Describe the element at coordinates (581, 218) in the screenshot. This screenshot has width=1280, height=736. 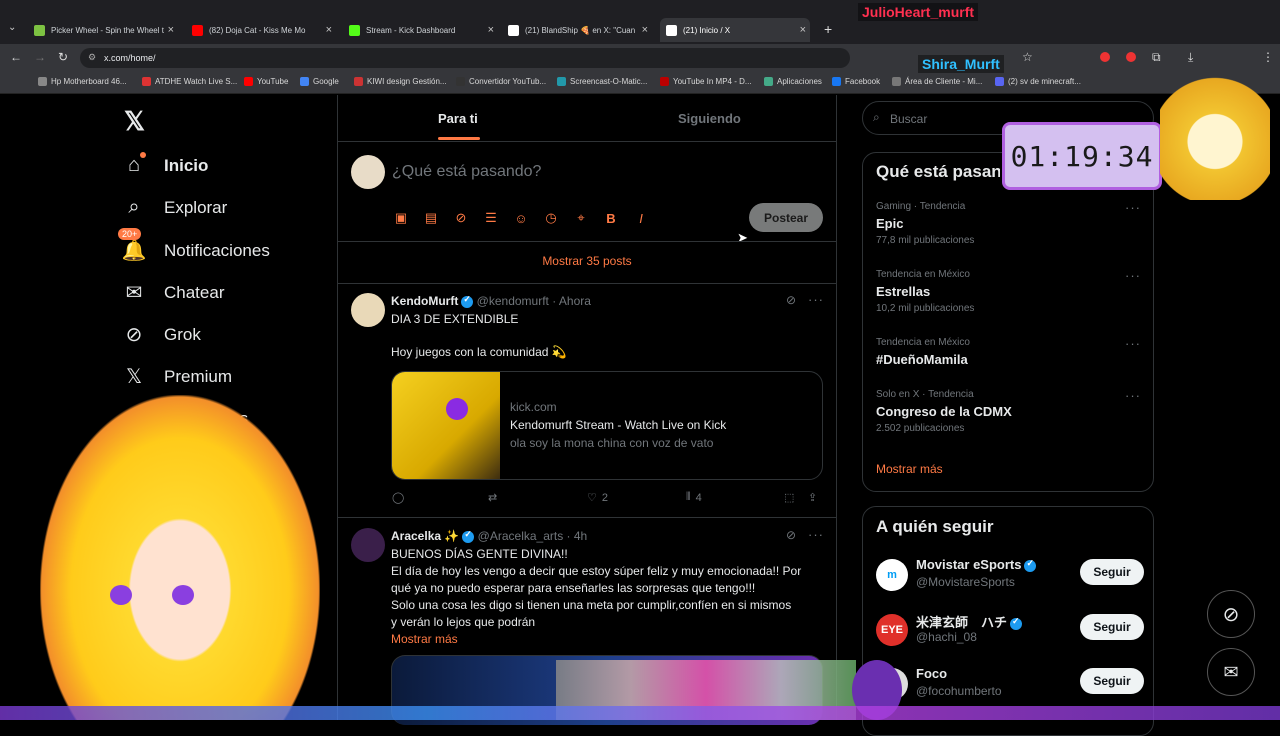
I see `location-icon: ⌖` at that location.